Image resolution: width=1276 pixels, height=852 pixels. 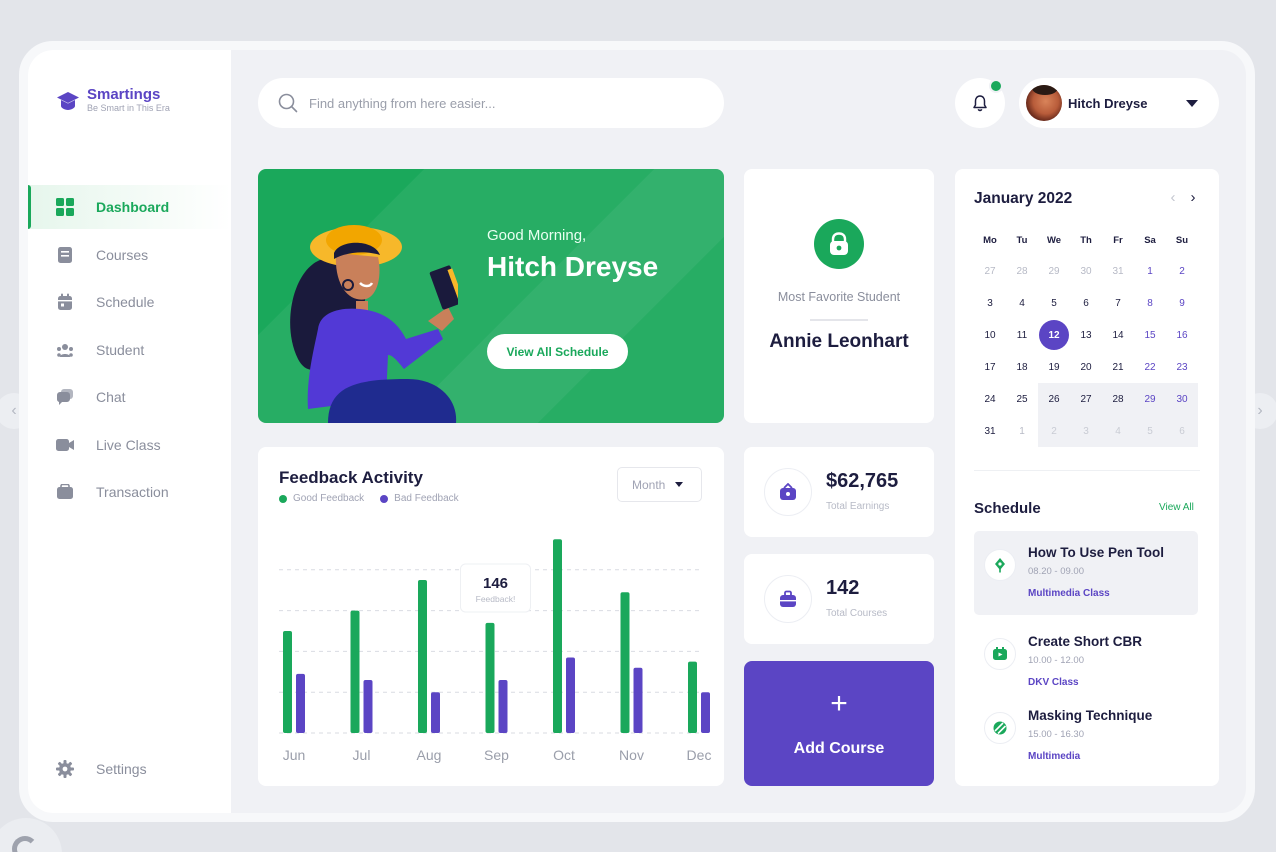 What do you see at coordinates (129, 350) in the screenshot?
I see `sidebar-item-student: Student` at bounding box center [129, 350].